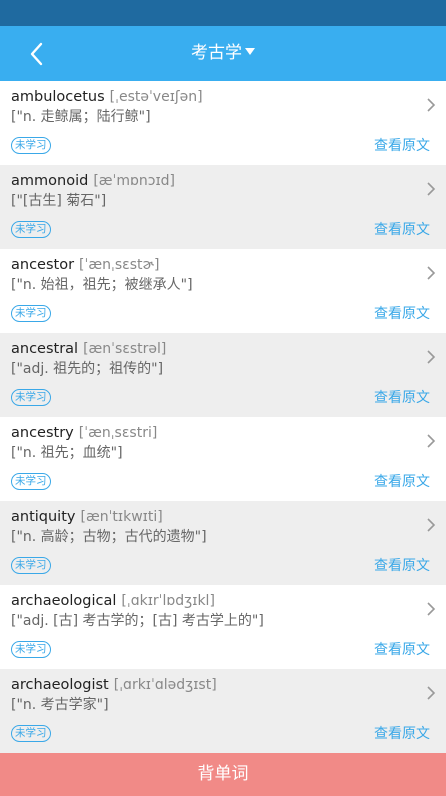 The image size is (446, 796). What do you see at coordinates (102, 285) in the screenshot?
I see `word-definition: ["n. 始祖，祖先；被继承人"]` at bounding box center [102, 285].